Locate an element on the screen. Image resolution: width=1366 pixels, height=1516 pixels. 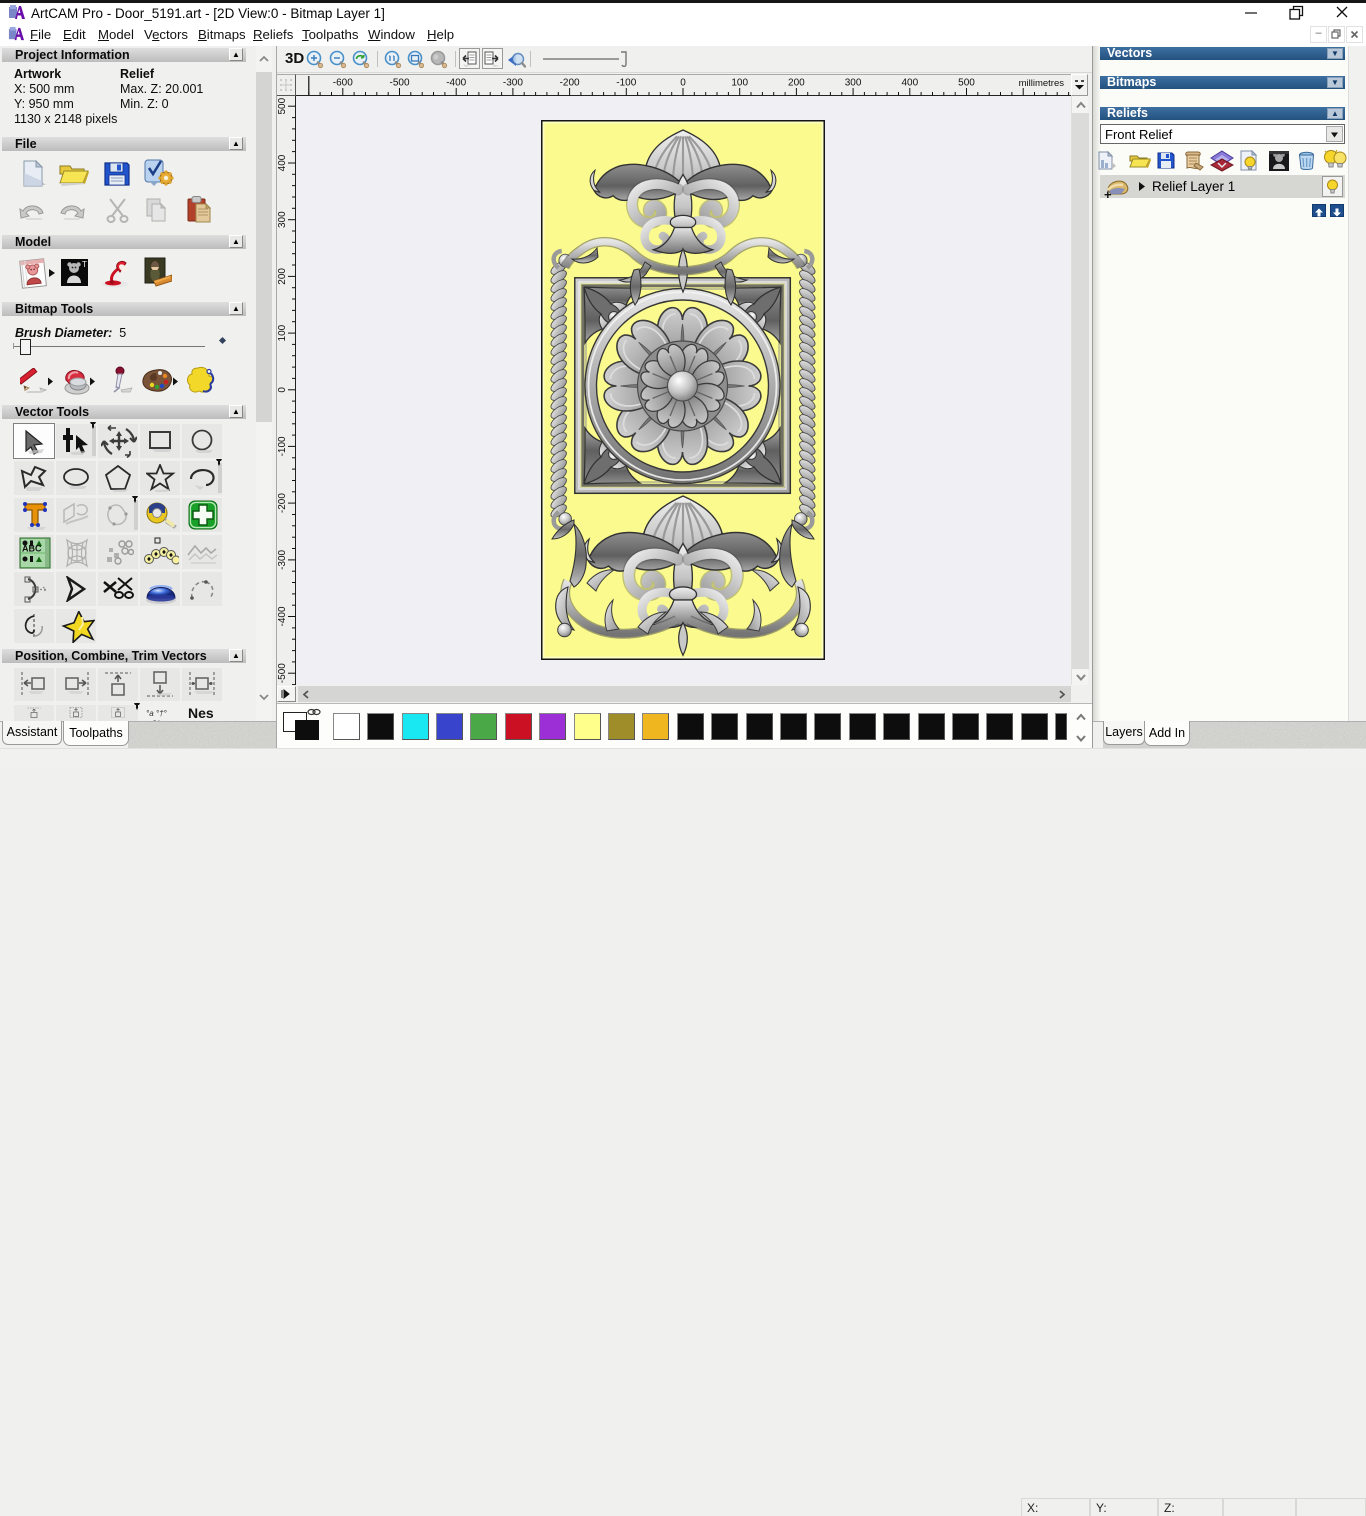
svg-text: ABC is located at coordinates (32, 549).